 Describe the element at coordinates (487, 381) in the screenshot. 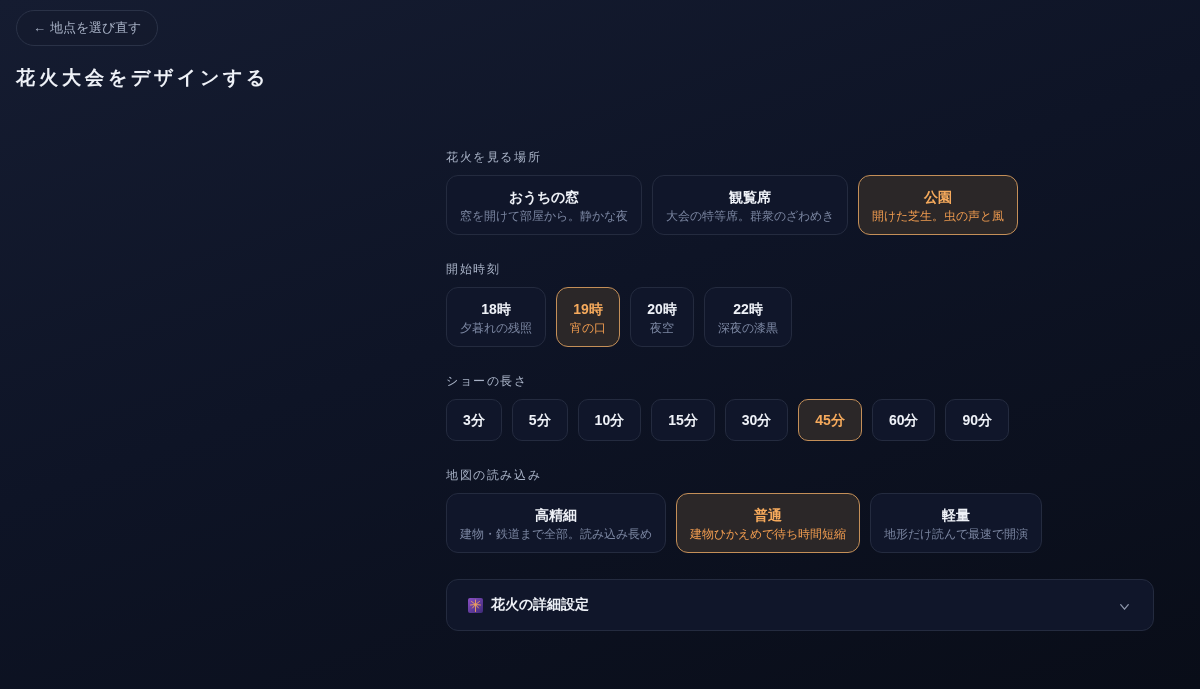

I see `section-label: ショーの長さ` at that location.